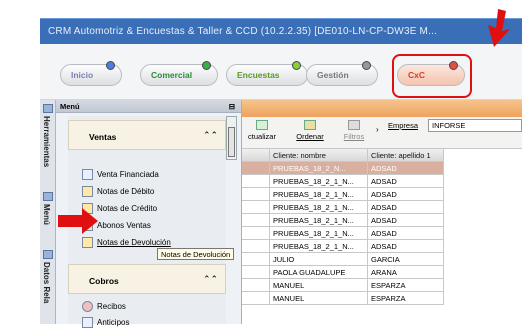 Image resolution: width=522 pixels, height=328 pixels. I want to click on cell-nombre: PAOLA GUADALUPE, so click(319, 272).